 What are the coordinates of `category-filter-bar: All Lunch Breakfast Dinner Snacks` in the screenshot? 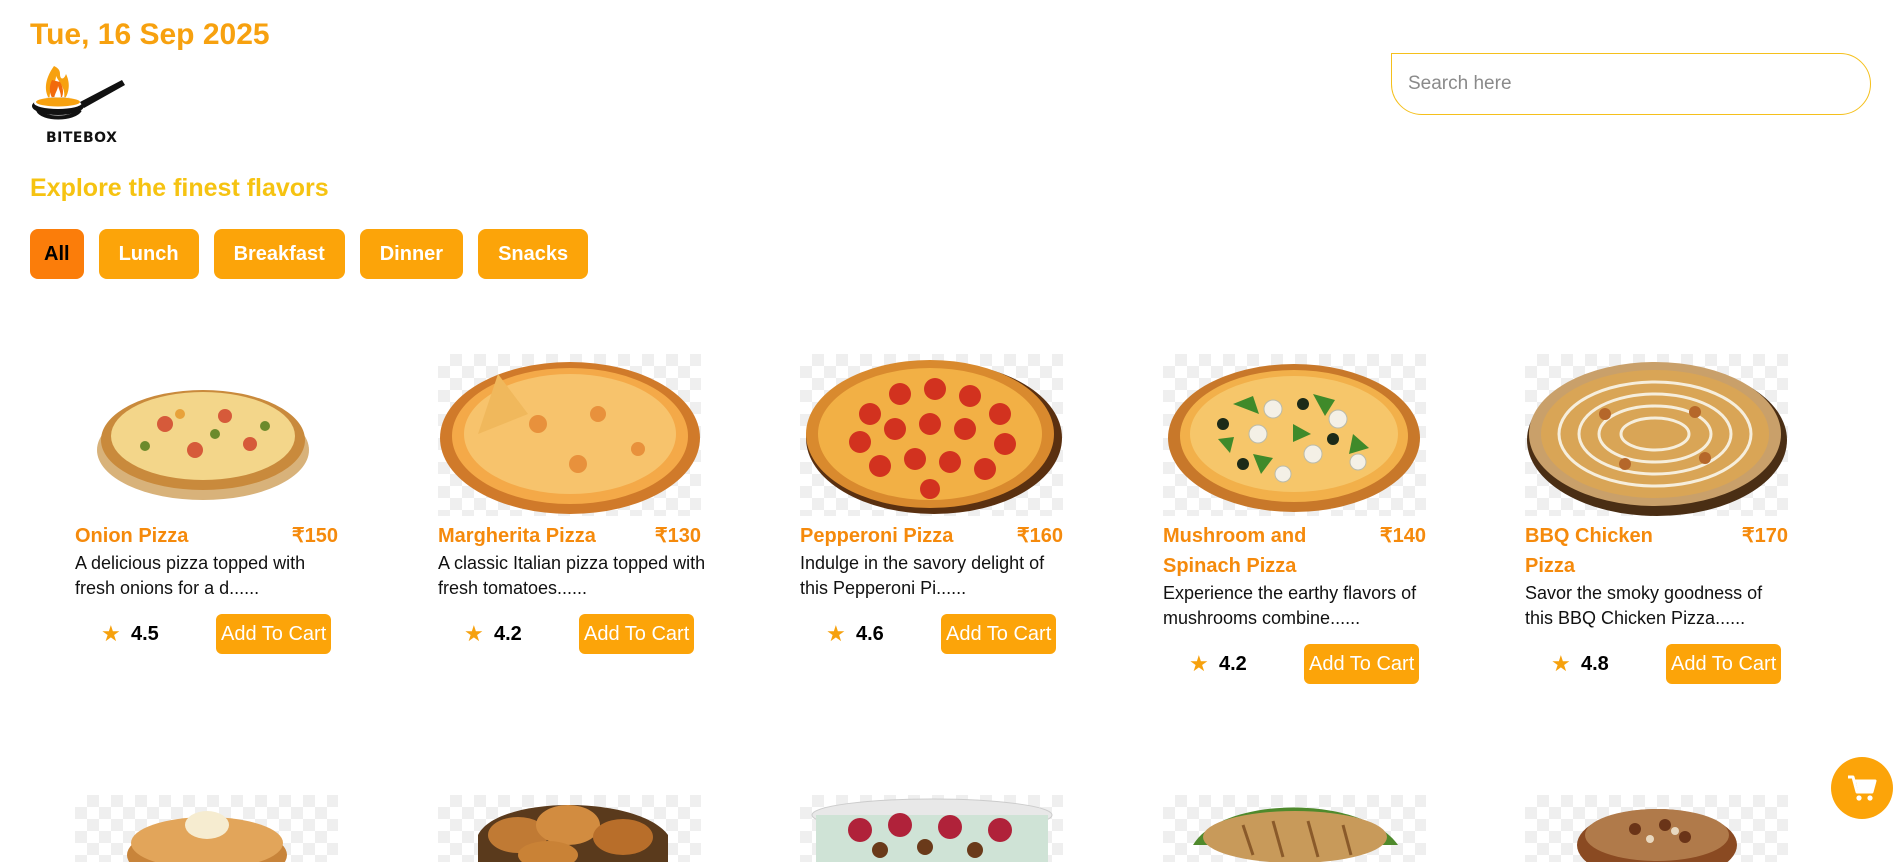 It's located at (309, 254).